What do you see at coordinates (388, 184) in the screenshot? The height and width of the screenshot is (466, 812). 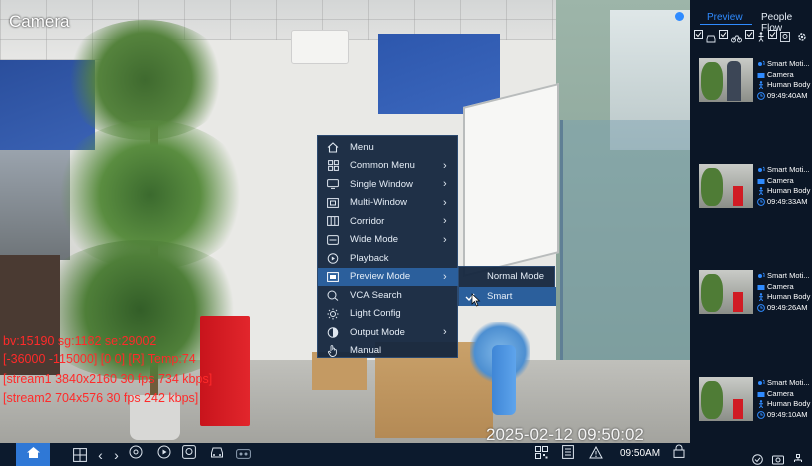 I see `menu-item-single-window: Single Window ›` at bounding box center [388, 184].